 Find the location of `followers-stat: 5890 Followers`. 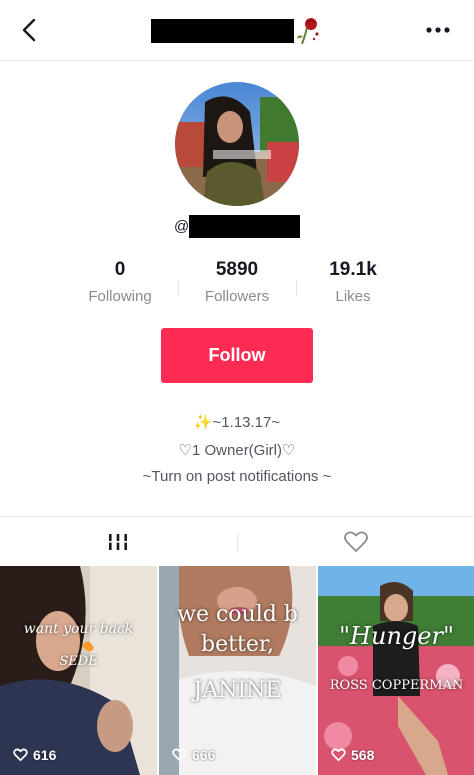

followers-stat: 5890 Followers is located at coordinates (237, 281).